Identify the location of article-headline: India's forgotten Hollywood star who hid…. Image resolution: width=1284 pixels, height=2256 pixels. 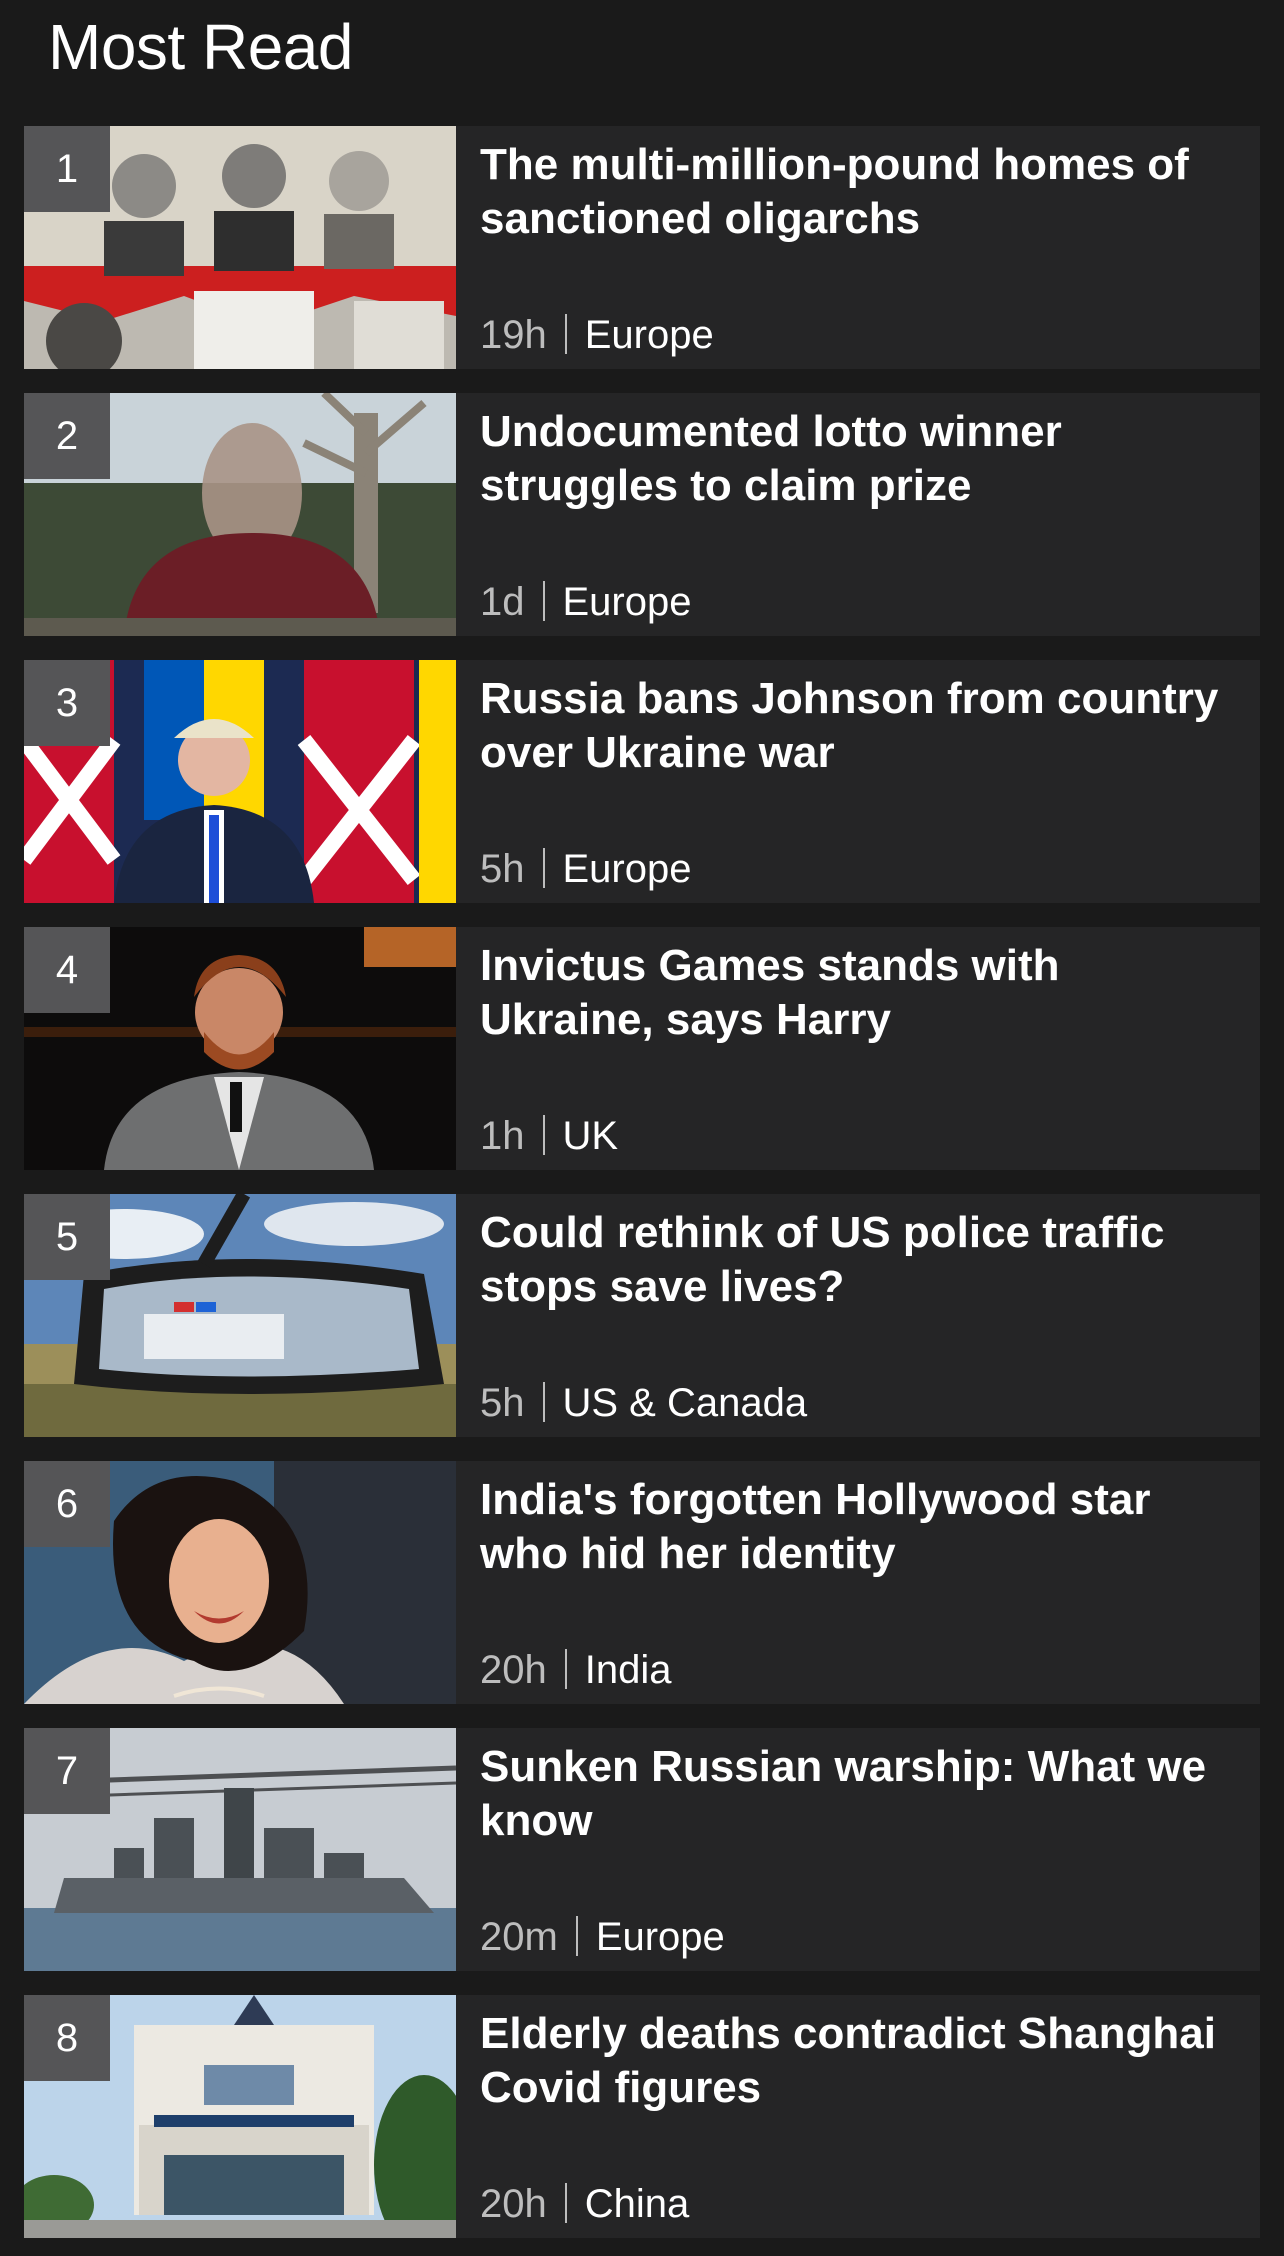
(860, 1527).